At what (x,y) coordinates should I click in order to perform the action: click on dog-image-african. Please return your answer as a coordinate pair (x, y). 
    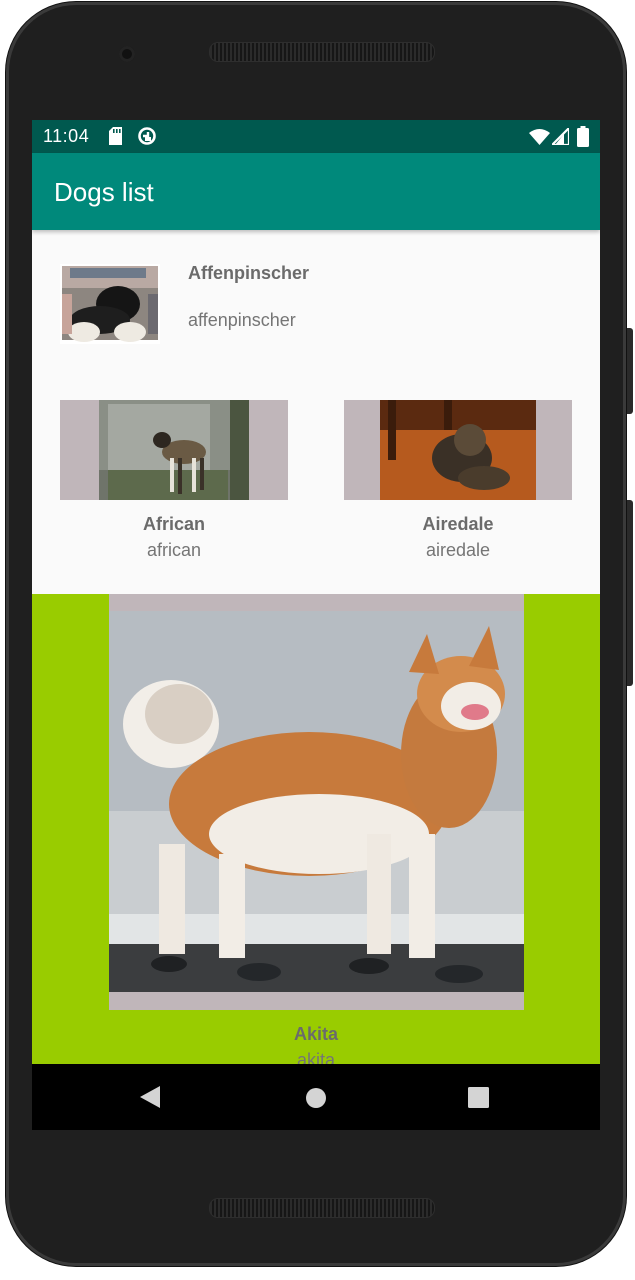
    Looking at the image, I should click on (174, 450).